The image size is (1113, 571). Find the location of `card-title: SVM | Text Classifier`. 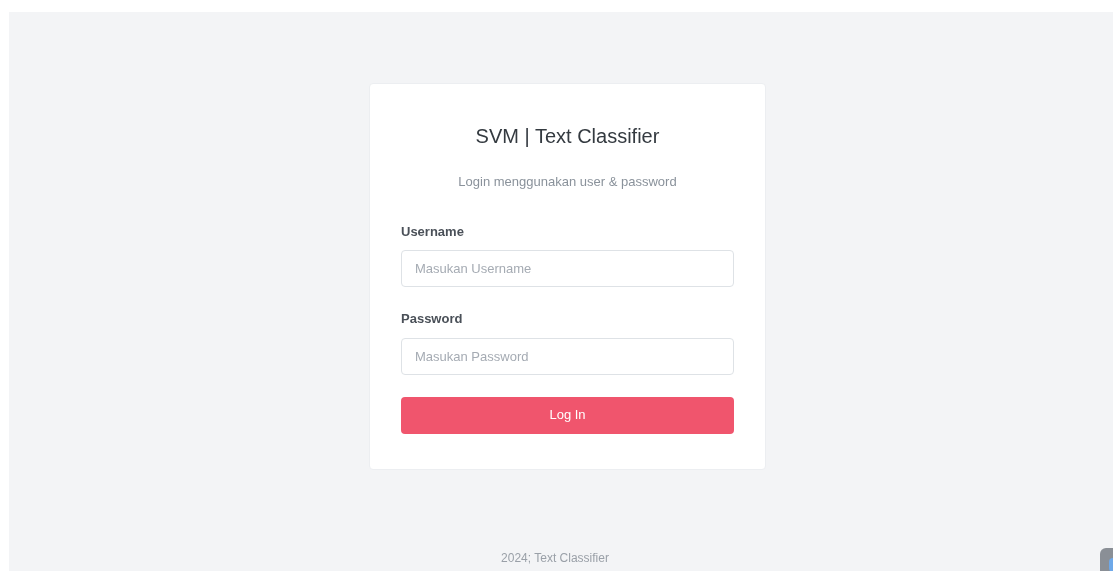

card-title: SVM | Text Classifier is located at coordinates (567, 136).